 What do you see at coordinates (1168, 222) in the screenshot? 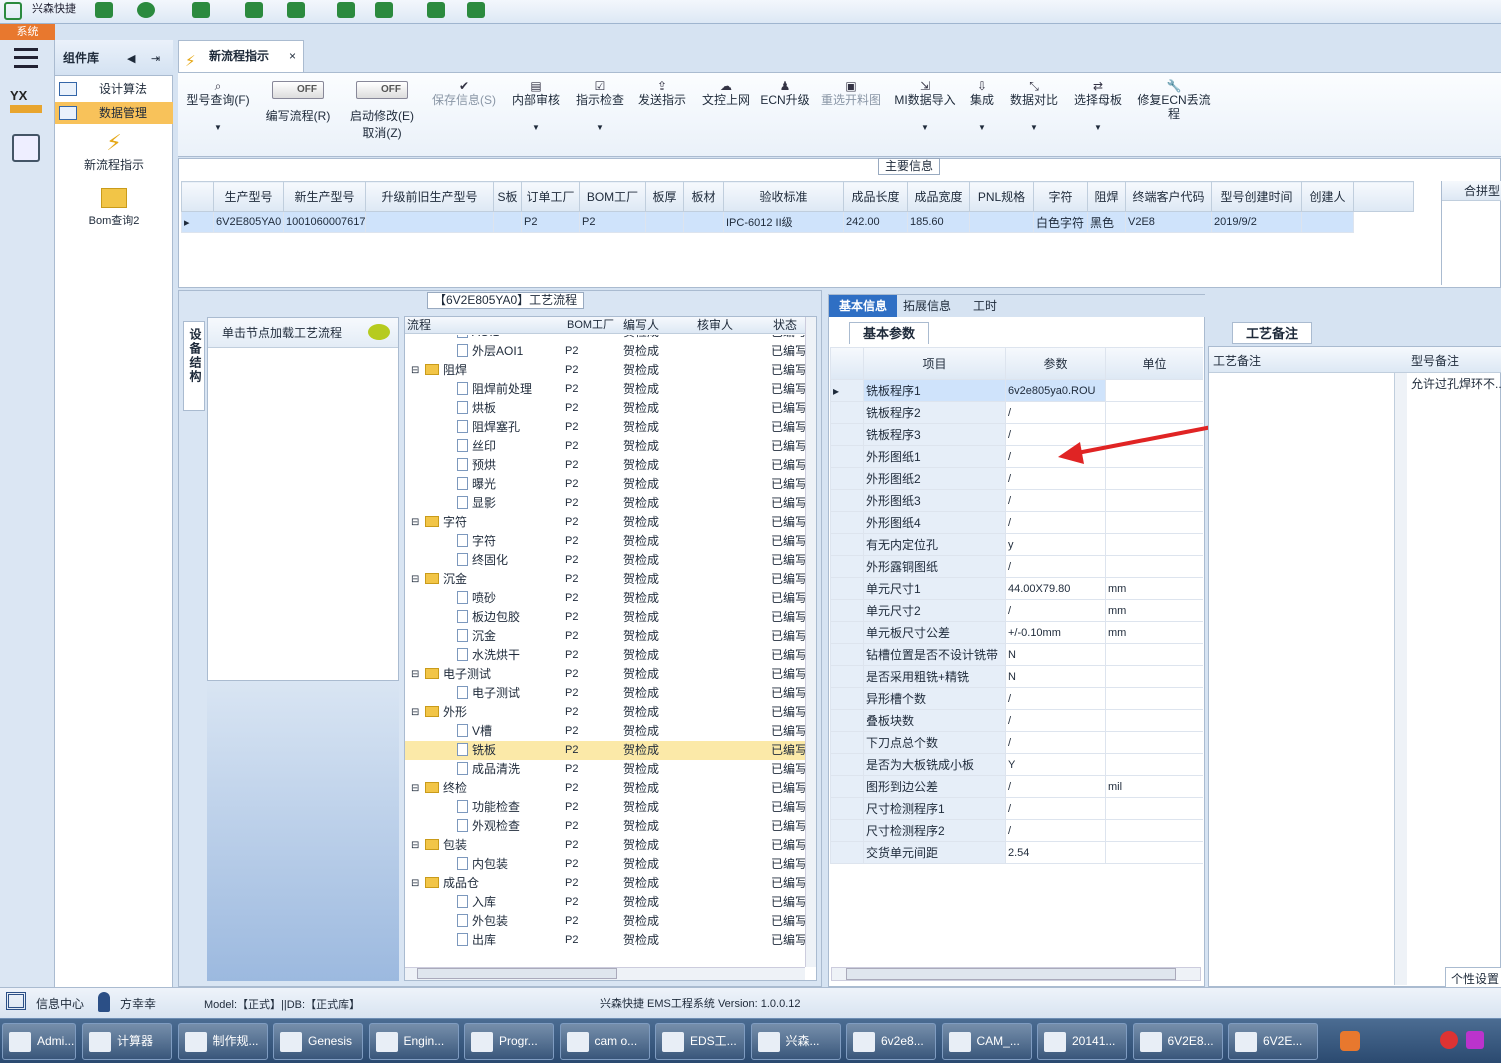
I see `cell: V2E8` at bounding box center [1168, 222].